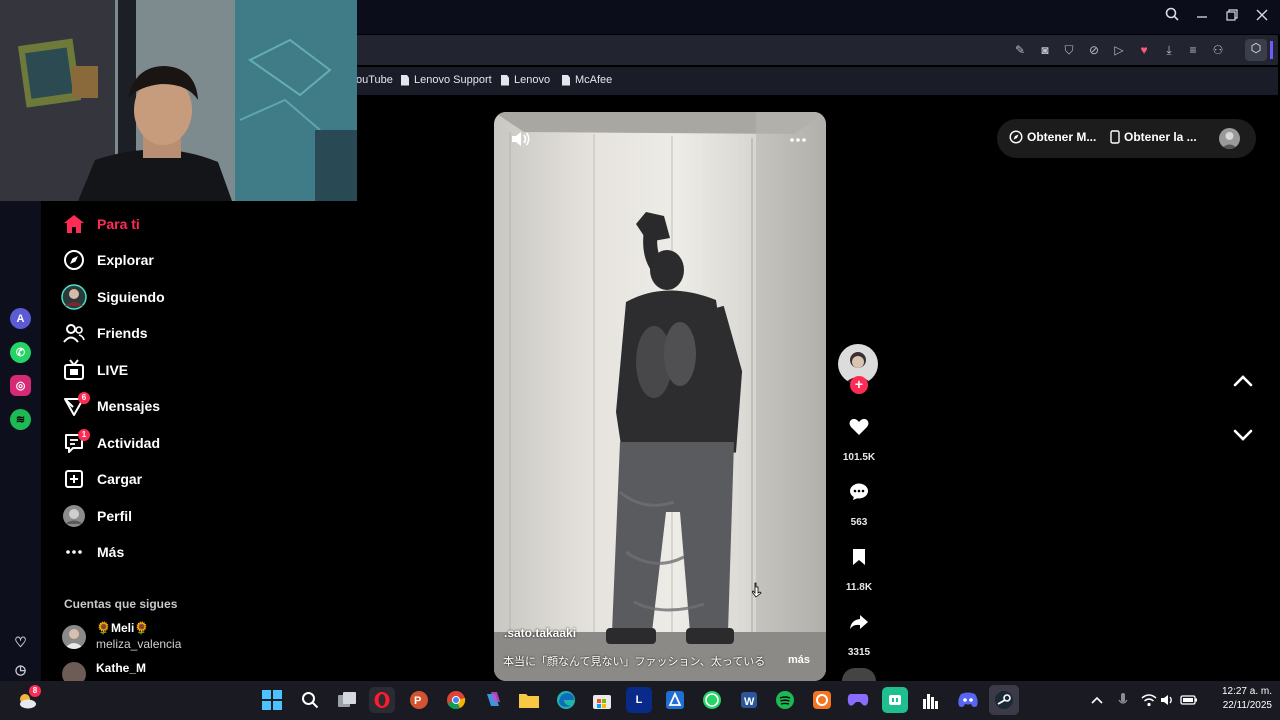 This screenshot has height=720, width=1280. I want to click on like-heart-icon, so click(859, 427).